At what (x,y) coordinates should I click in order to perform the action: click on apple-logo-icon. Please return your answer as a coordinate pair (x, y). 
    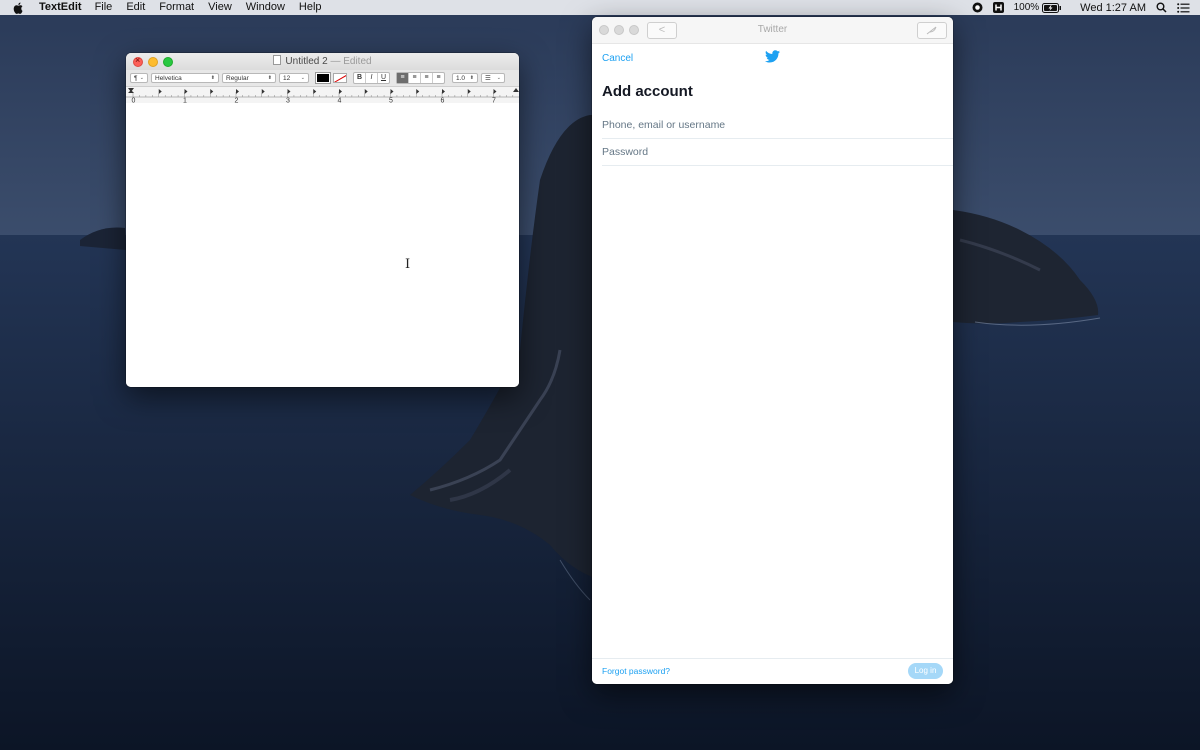
    Looking at the image, I should click on (20, 8).